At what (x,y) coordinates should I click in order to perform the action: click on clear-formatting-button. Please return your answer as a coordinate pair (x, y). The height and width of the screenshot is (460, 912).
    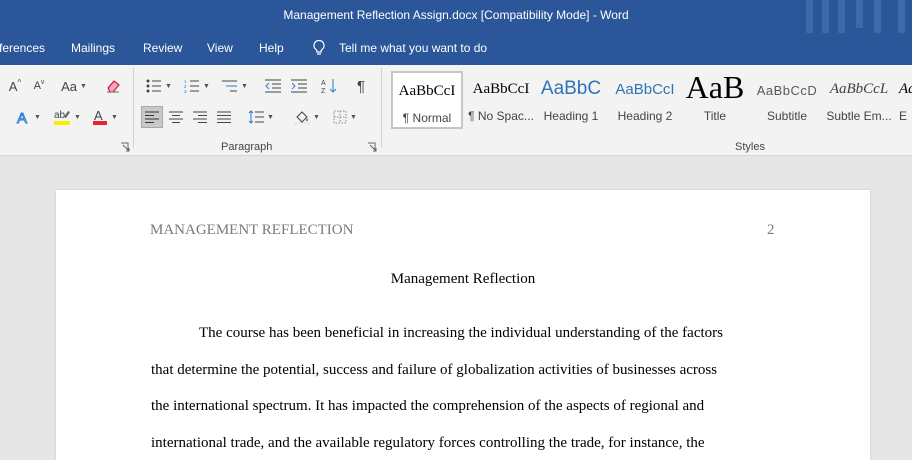
    Looking at the image, I should click on (114, 86).